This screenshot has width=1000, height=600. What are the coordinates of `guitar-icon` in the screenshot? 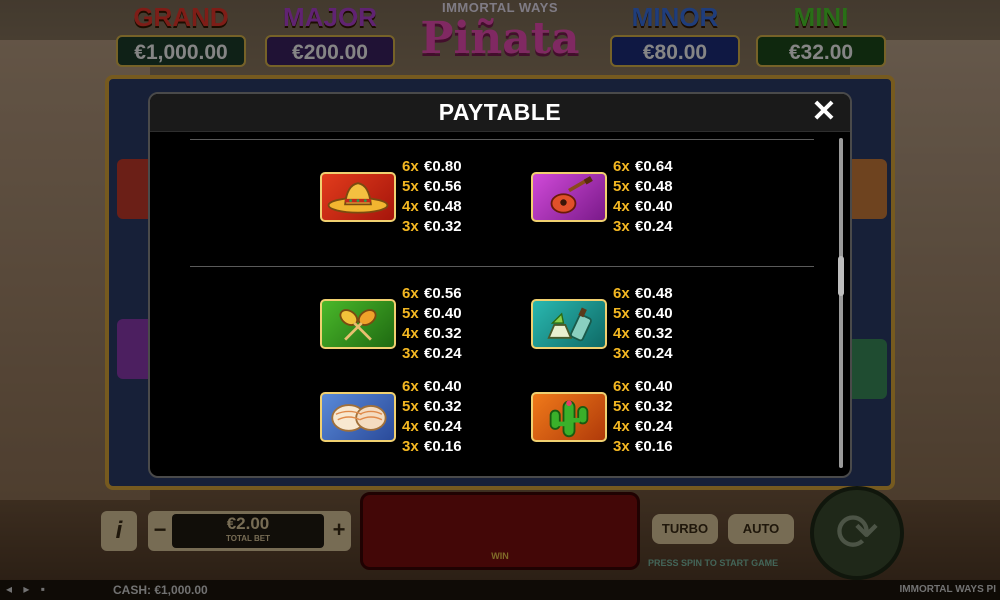 It's located at (569, 197).